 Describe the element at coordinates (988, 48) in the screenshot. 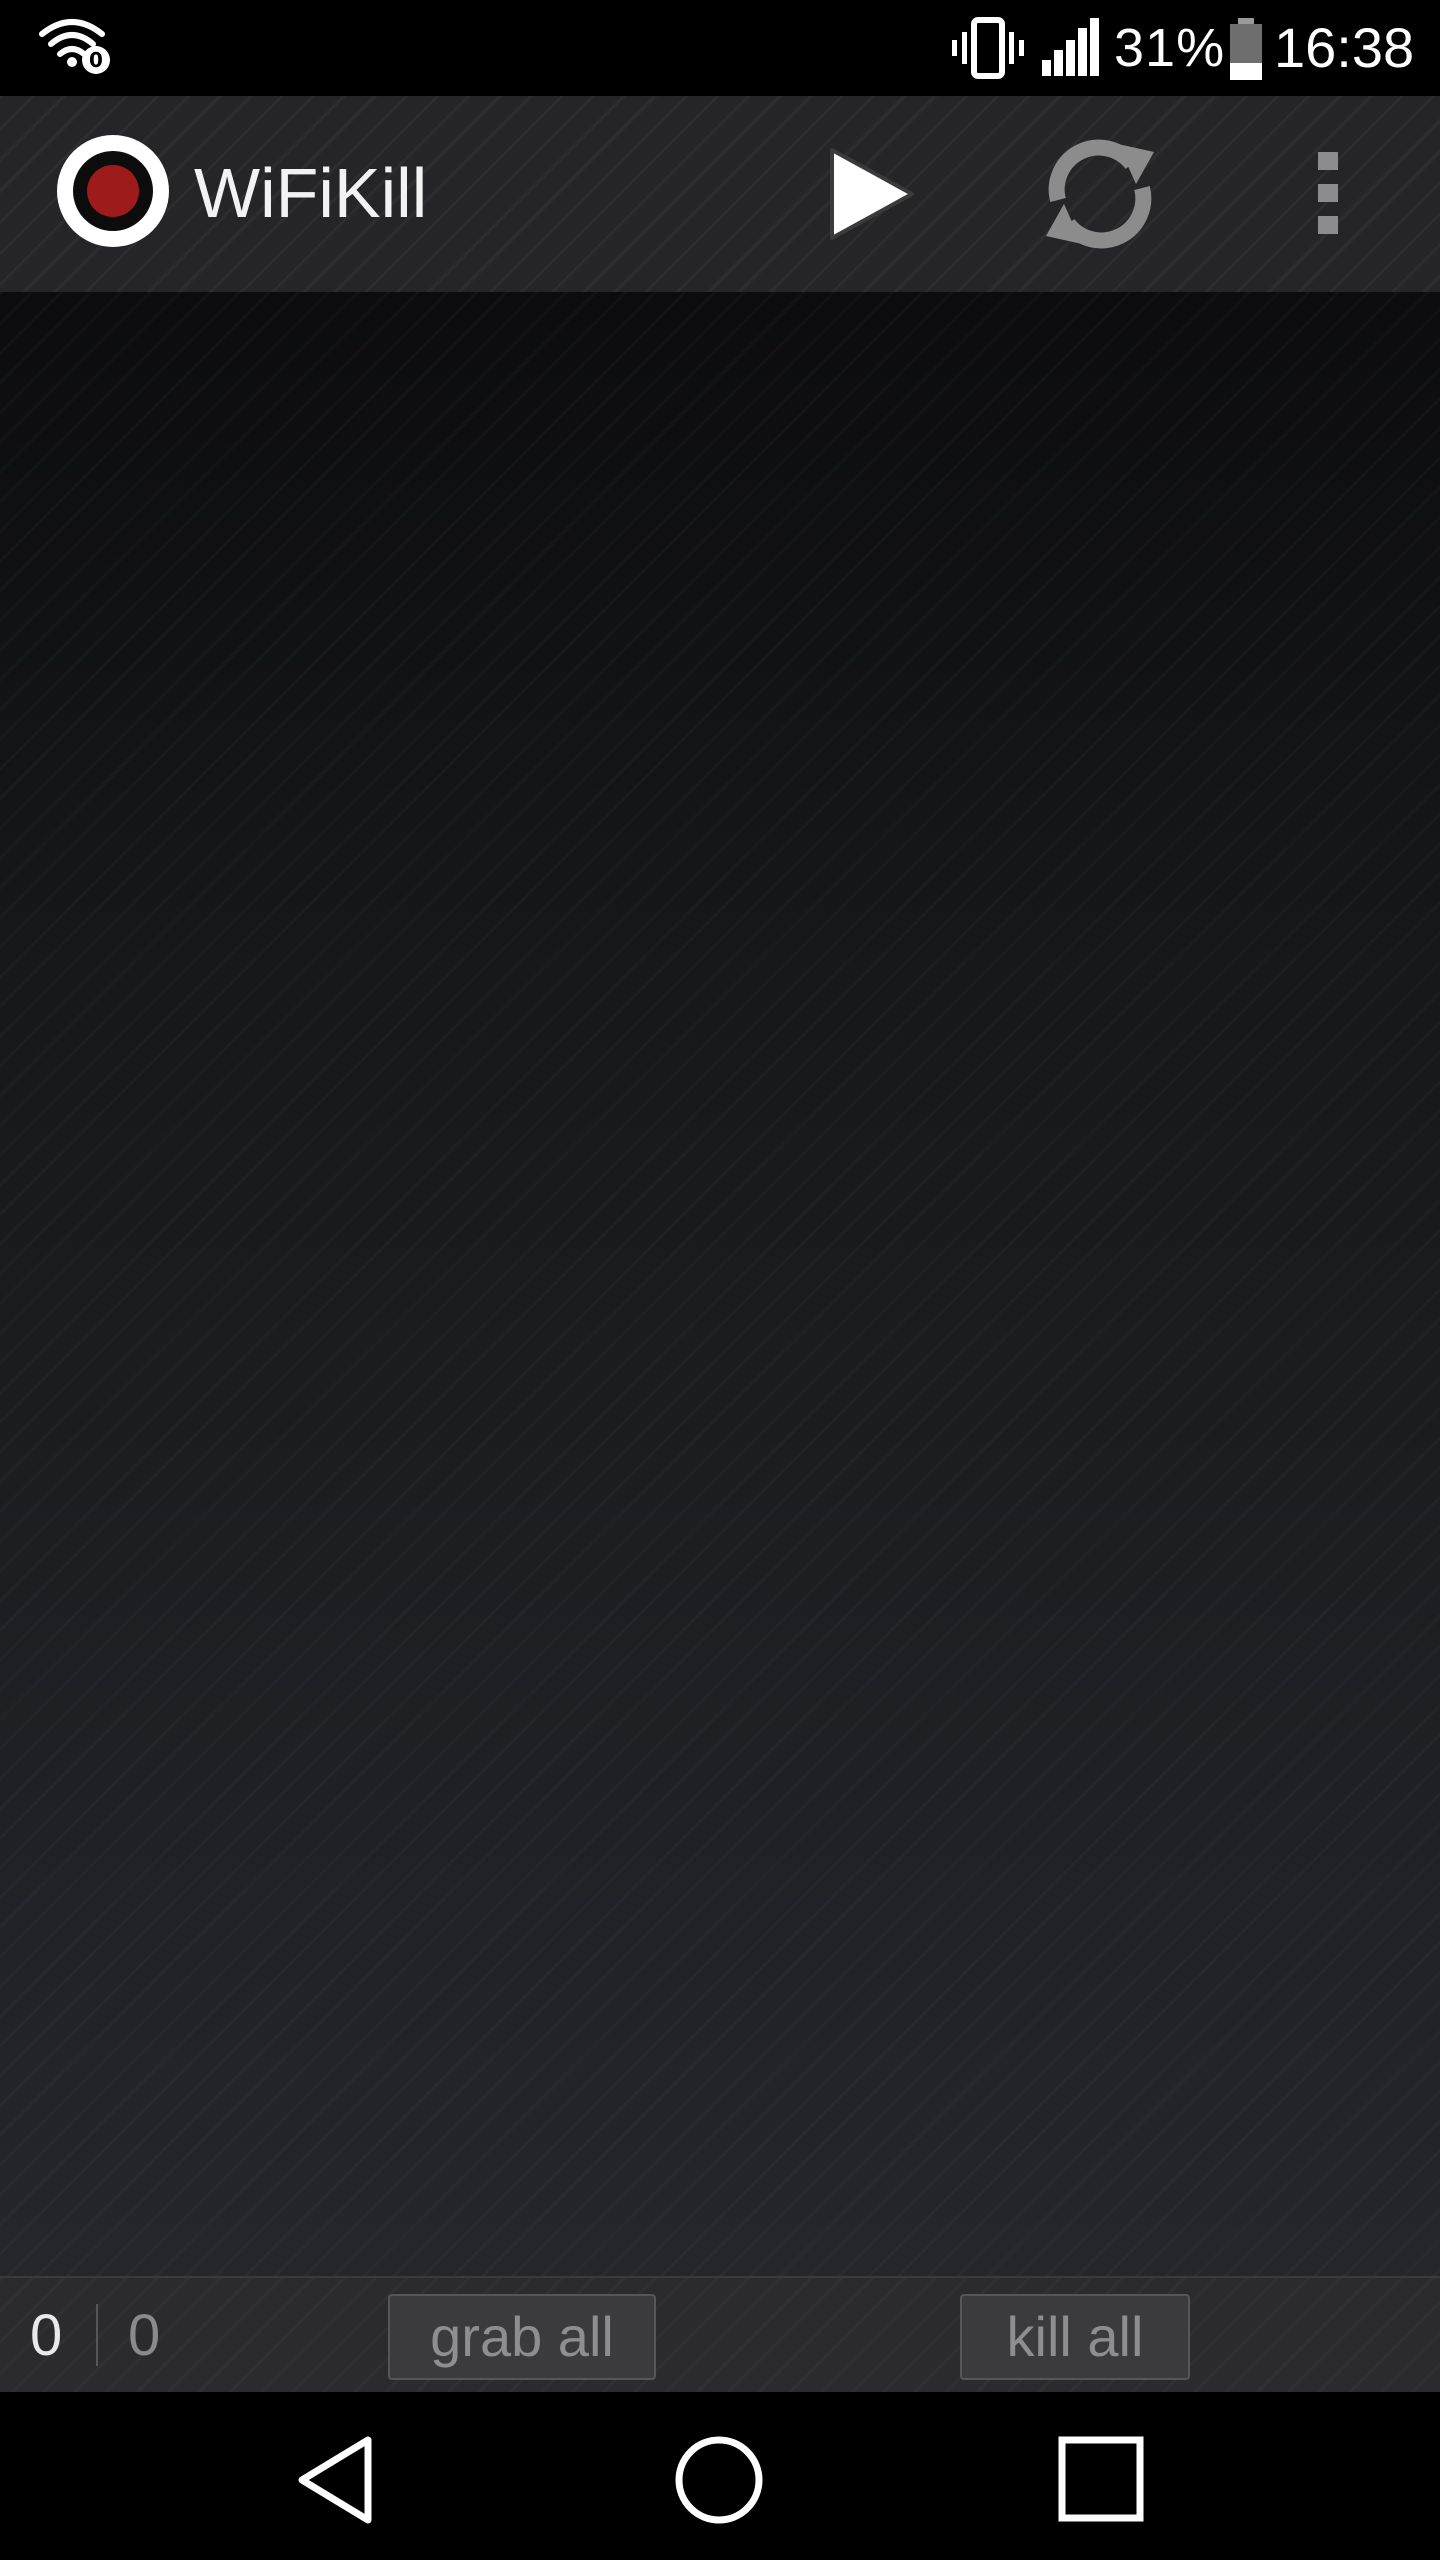

I see `vibrate-icon` at that location.